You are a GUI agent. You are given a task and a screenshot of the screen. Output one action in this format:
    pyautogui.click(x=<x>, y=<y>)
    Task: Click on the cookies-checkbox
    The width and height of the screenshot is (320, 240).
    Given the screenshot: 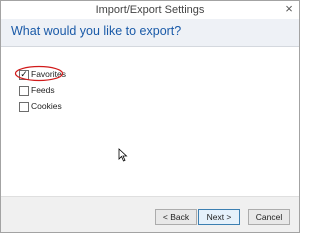 What is the action you would take?
    pyautogui.click(x=24, y=107)
    